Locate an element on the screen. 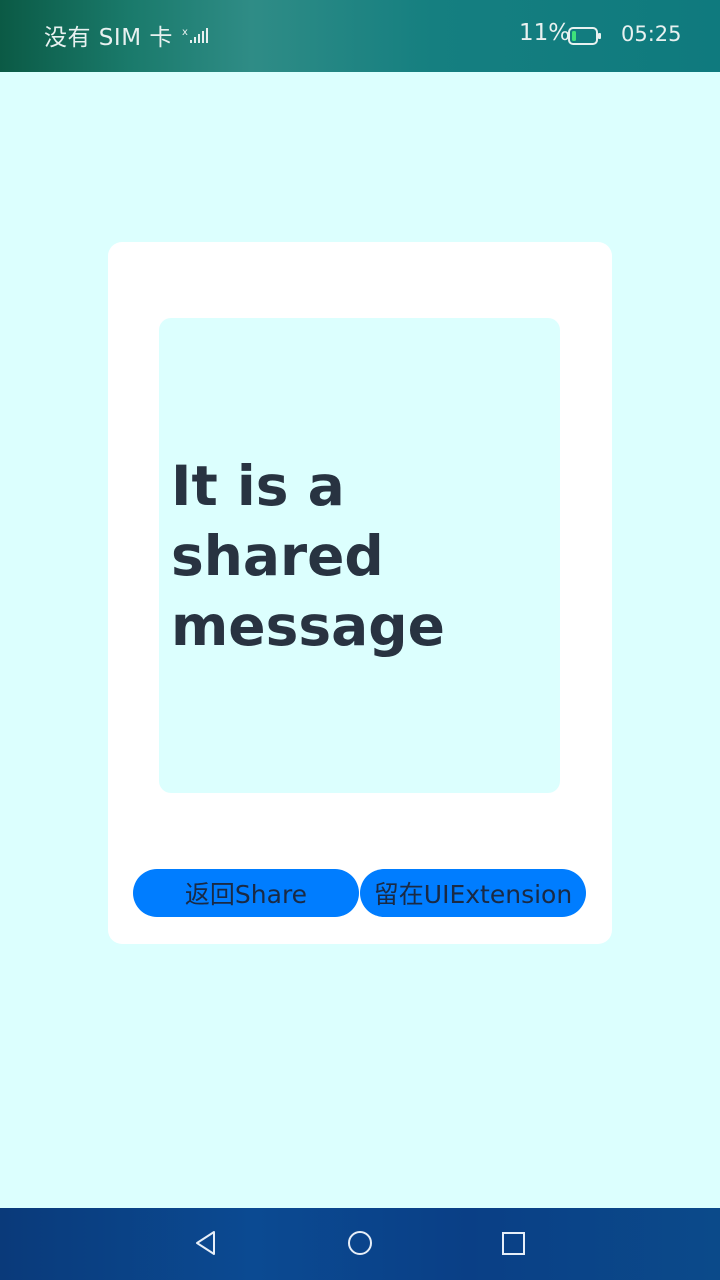 This screenshot has width=720, height=1280. home-circle-icon is located at coordinates (360, 1243).